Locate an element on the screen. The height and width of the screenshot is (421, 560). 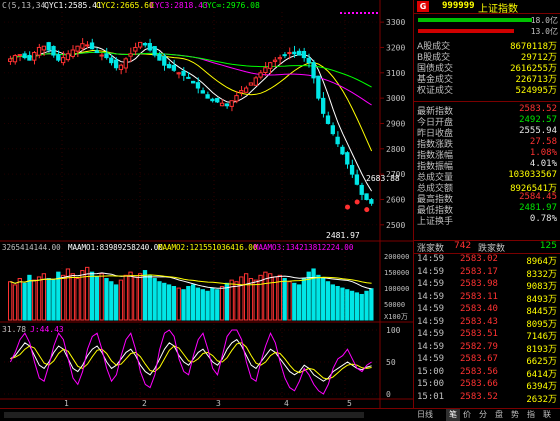
price-tick-label: 3200 is located at coordinates (395, 47).